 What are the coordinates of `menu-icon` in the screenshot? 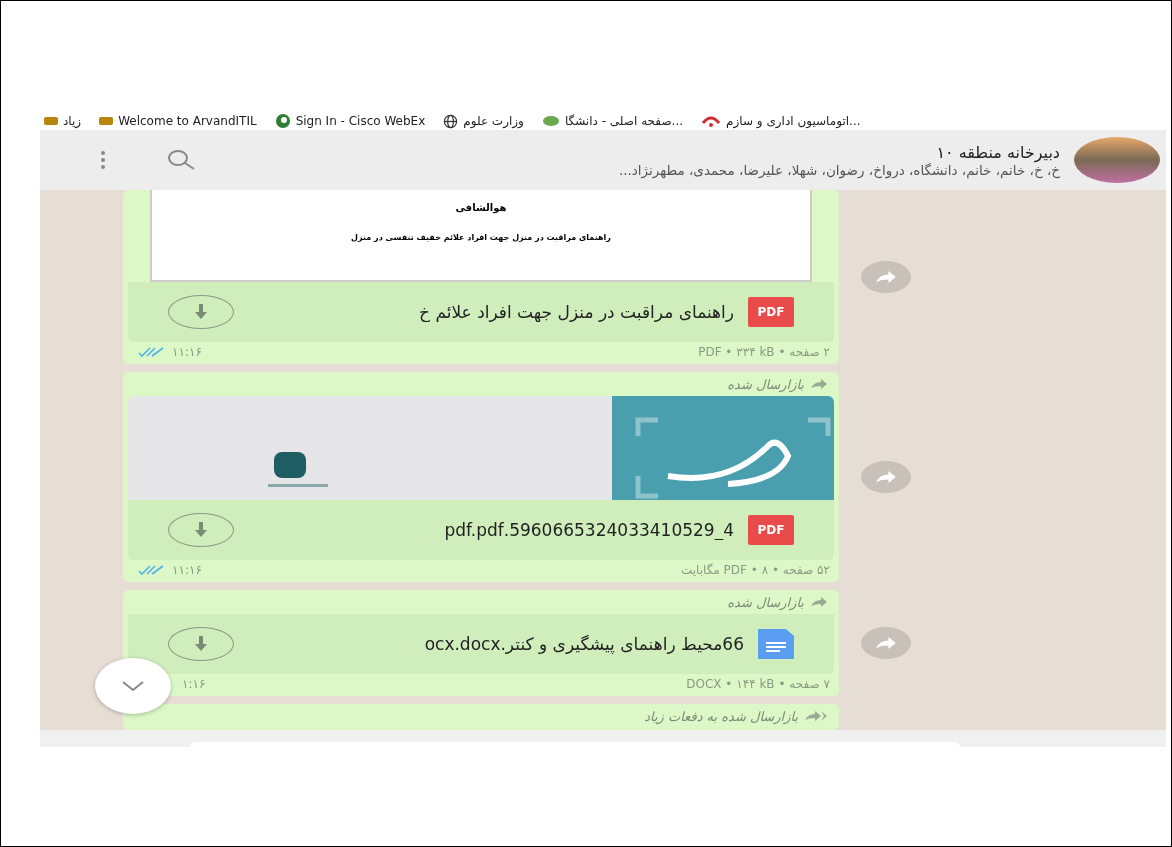 It's located at (103, 160).